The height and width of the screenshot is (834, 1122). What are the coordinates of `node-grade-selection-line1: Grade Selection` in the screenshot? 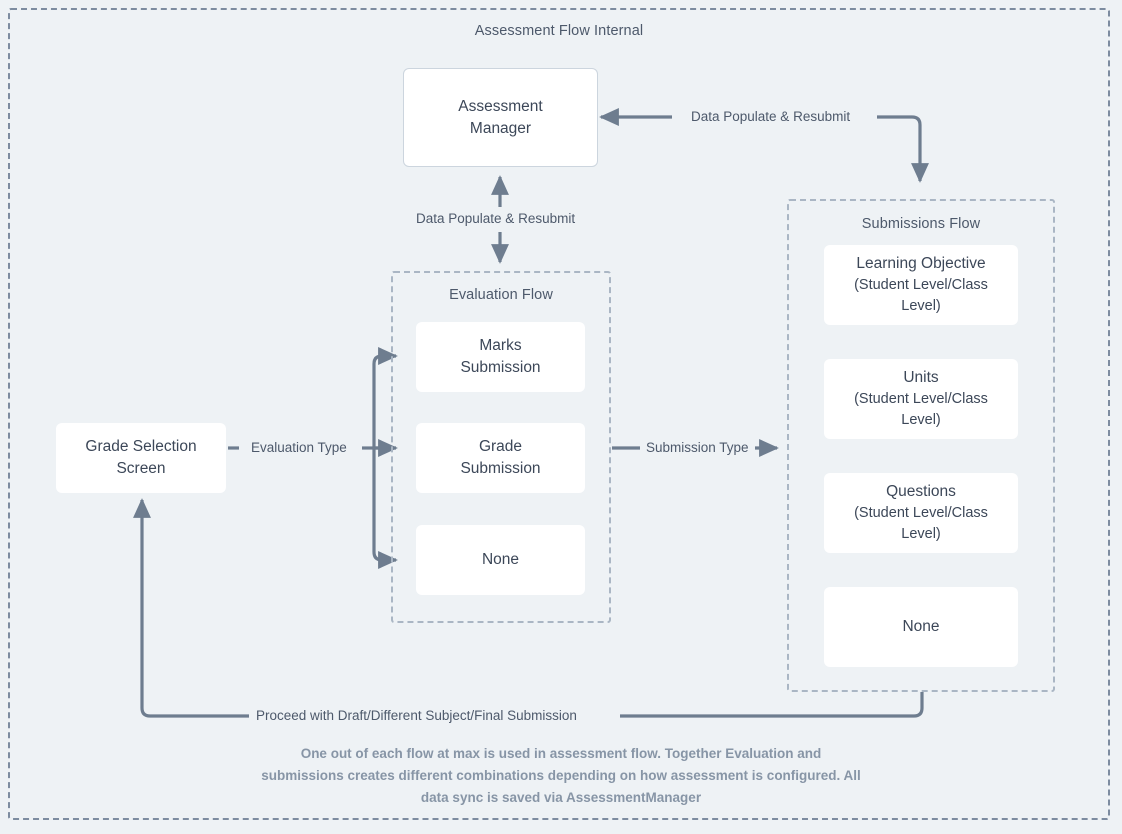 It's located at (141, 446).